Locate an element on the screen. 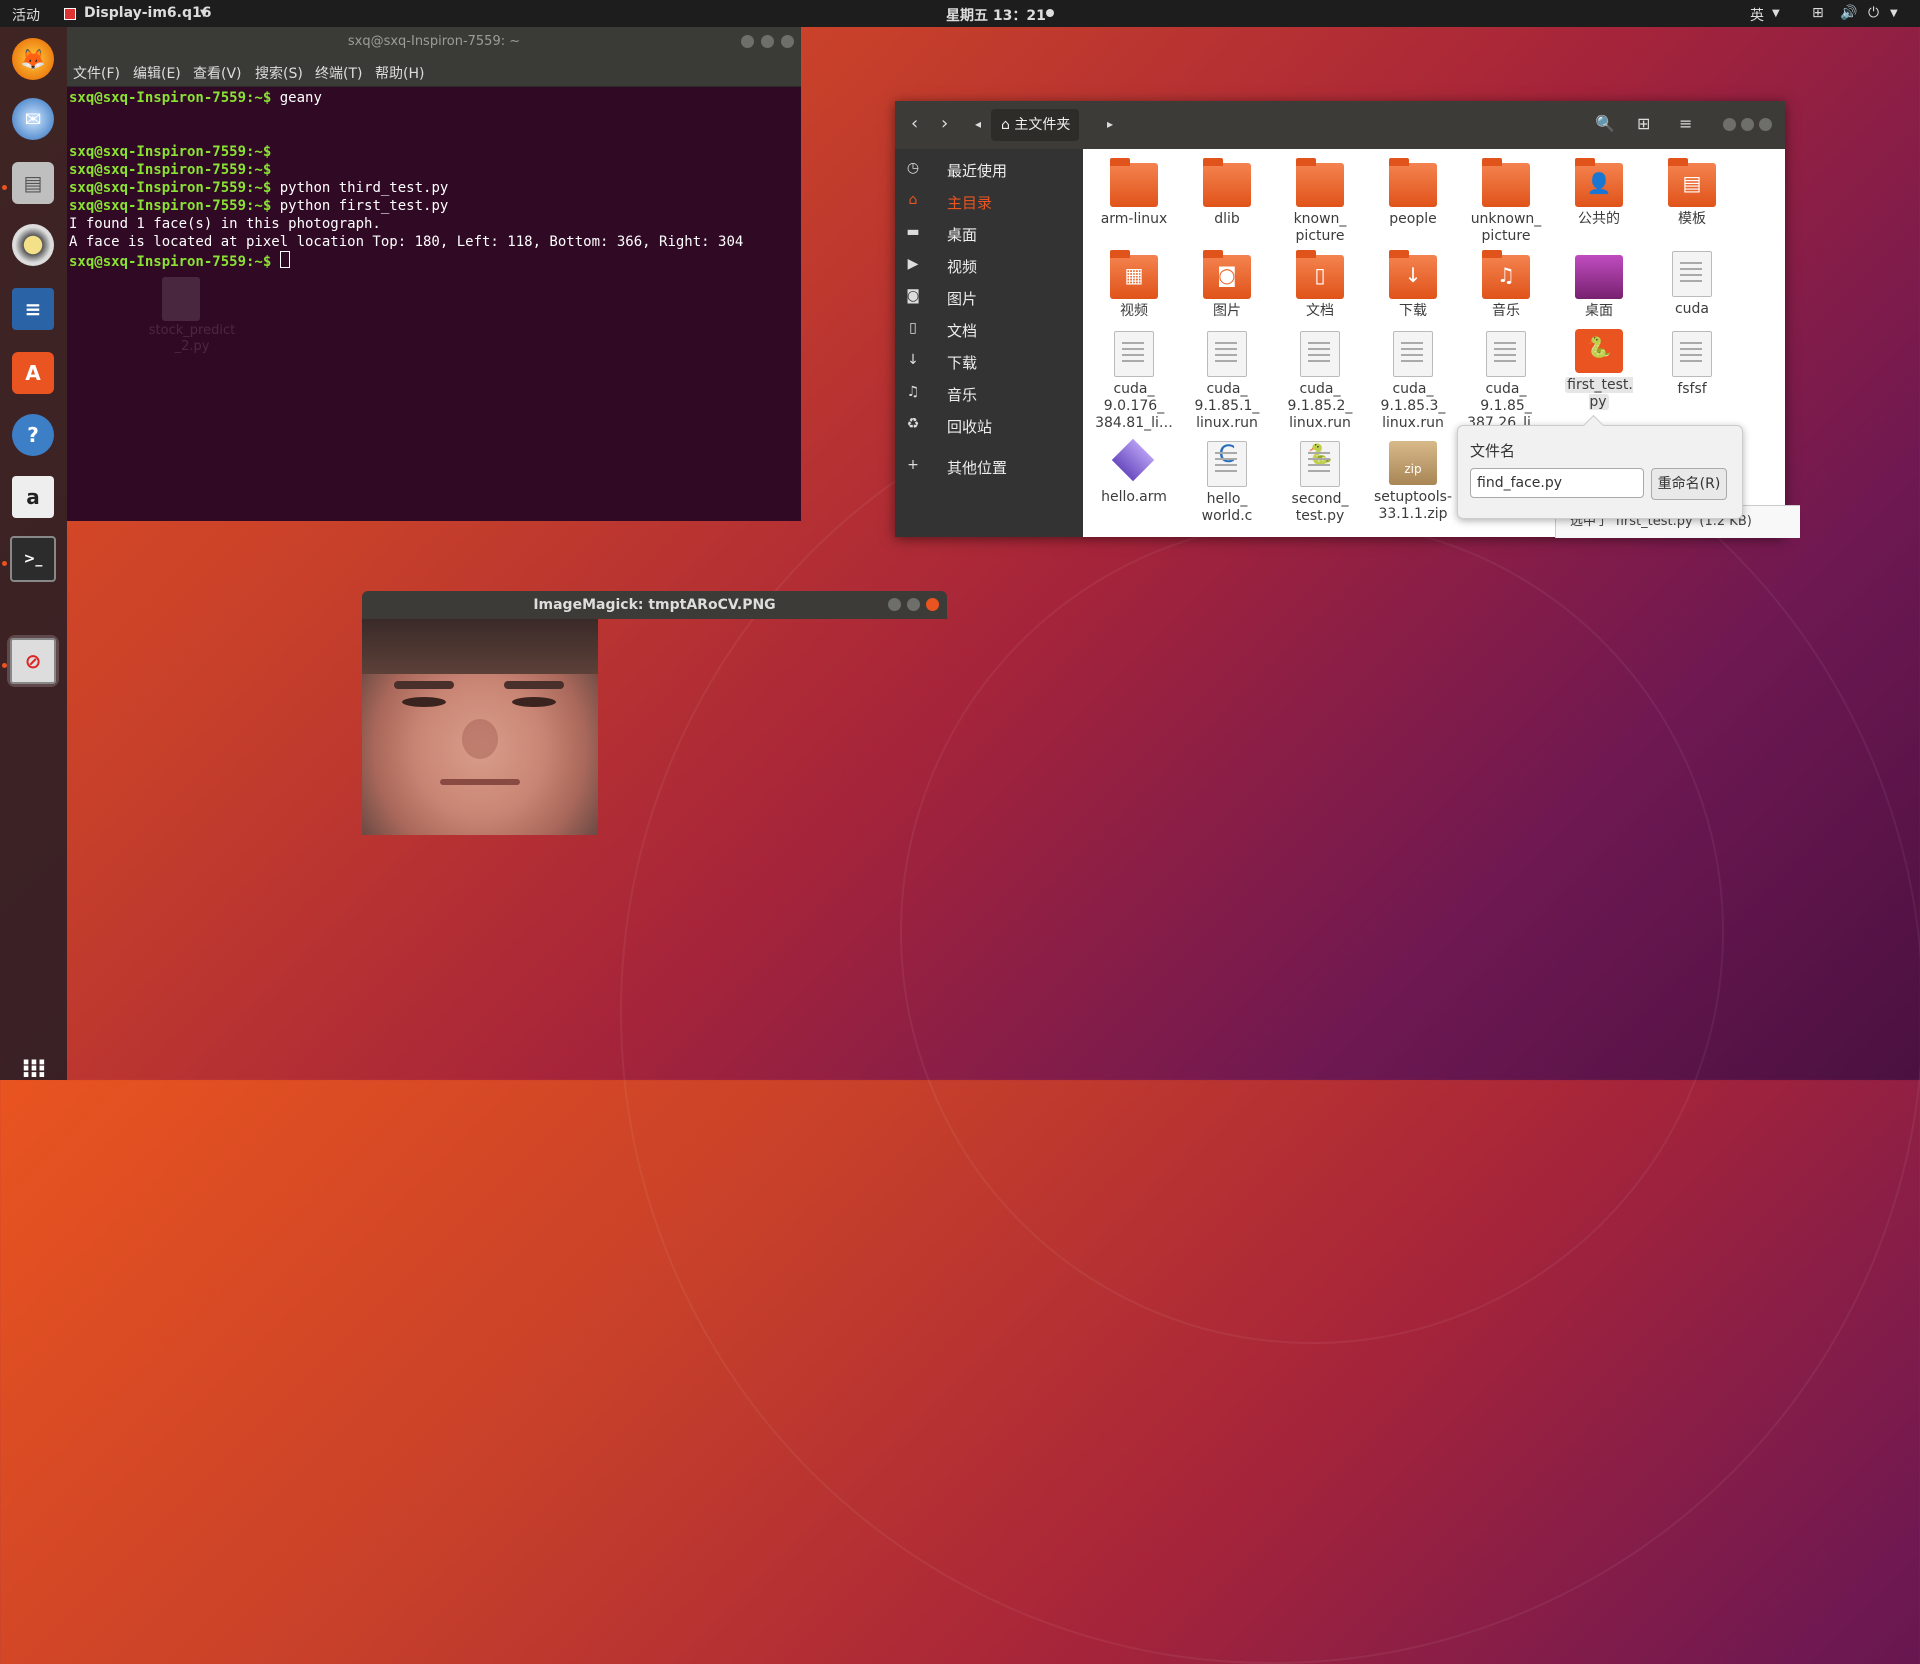 This screenshot has height=1664, width=1920. file-item: hello.arm is located at coordinates (1134, 472).